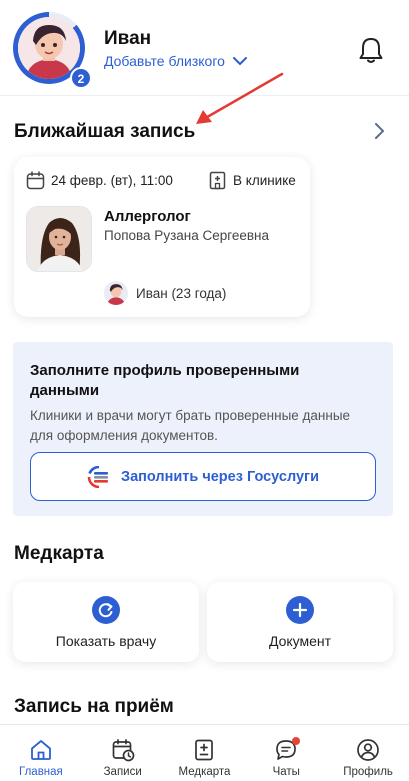  I want to click on appointment-place-text: В клинике, so click(264, 180).